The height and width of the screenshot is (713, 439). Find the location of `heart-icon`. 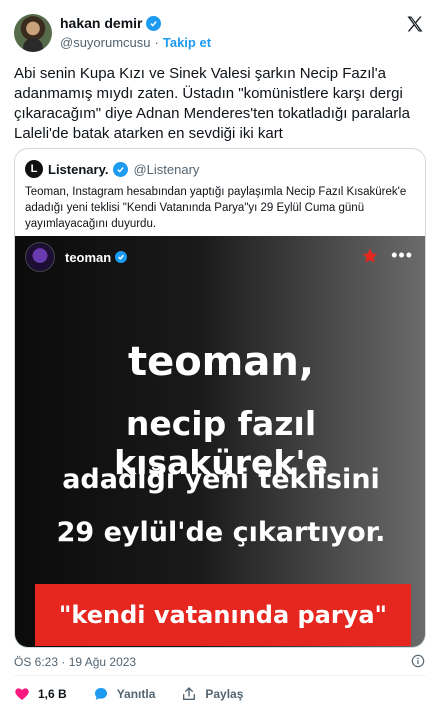

heart-icon is located at coordinates (22, 694).